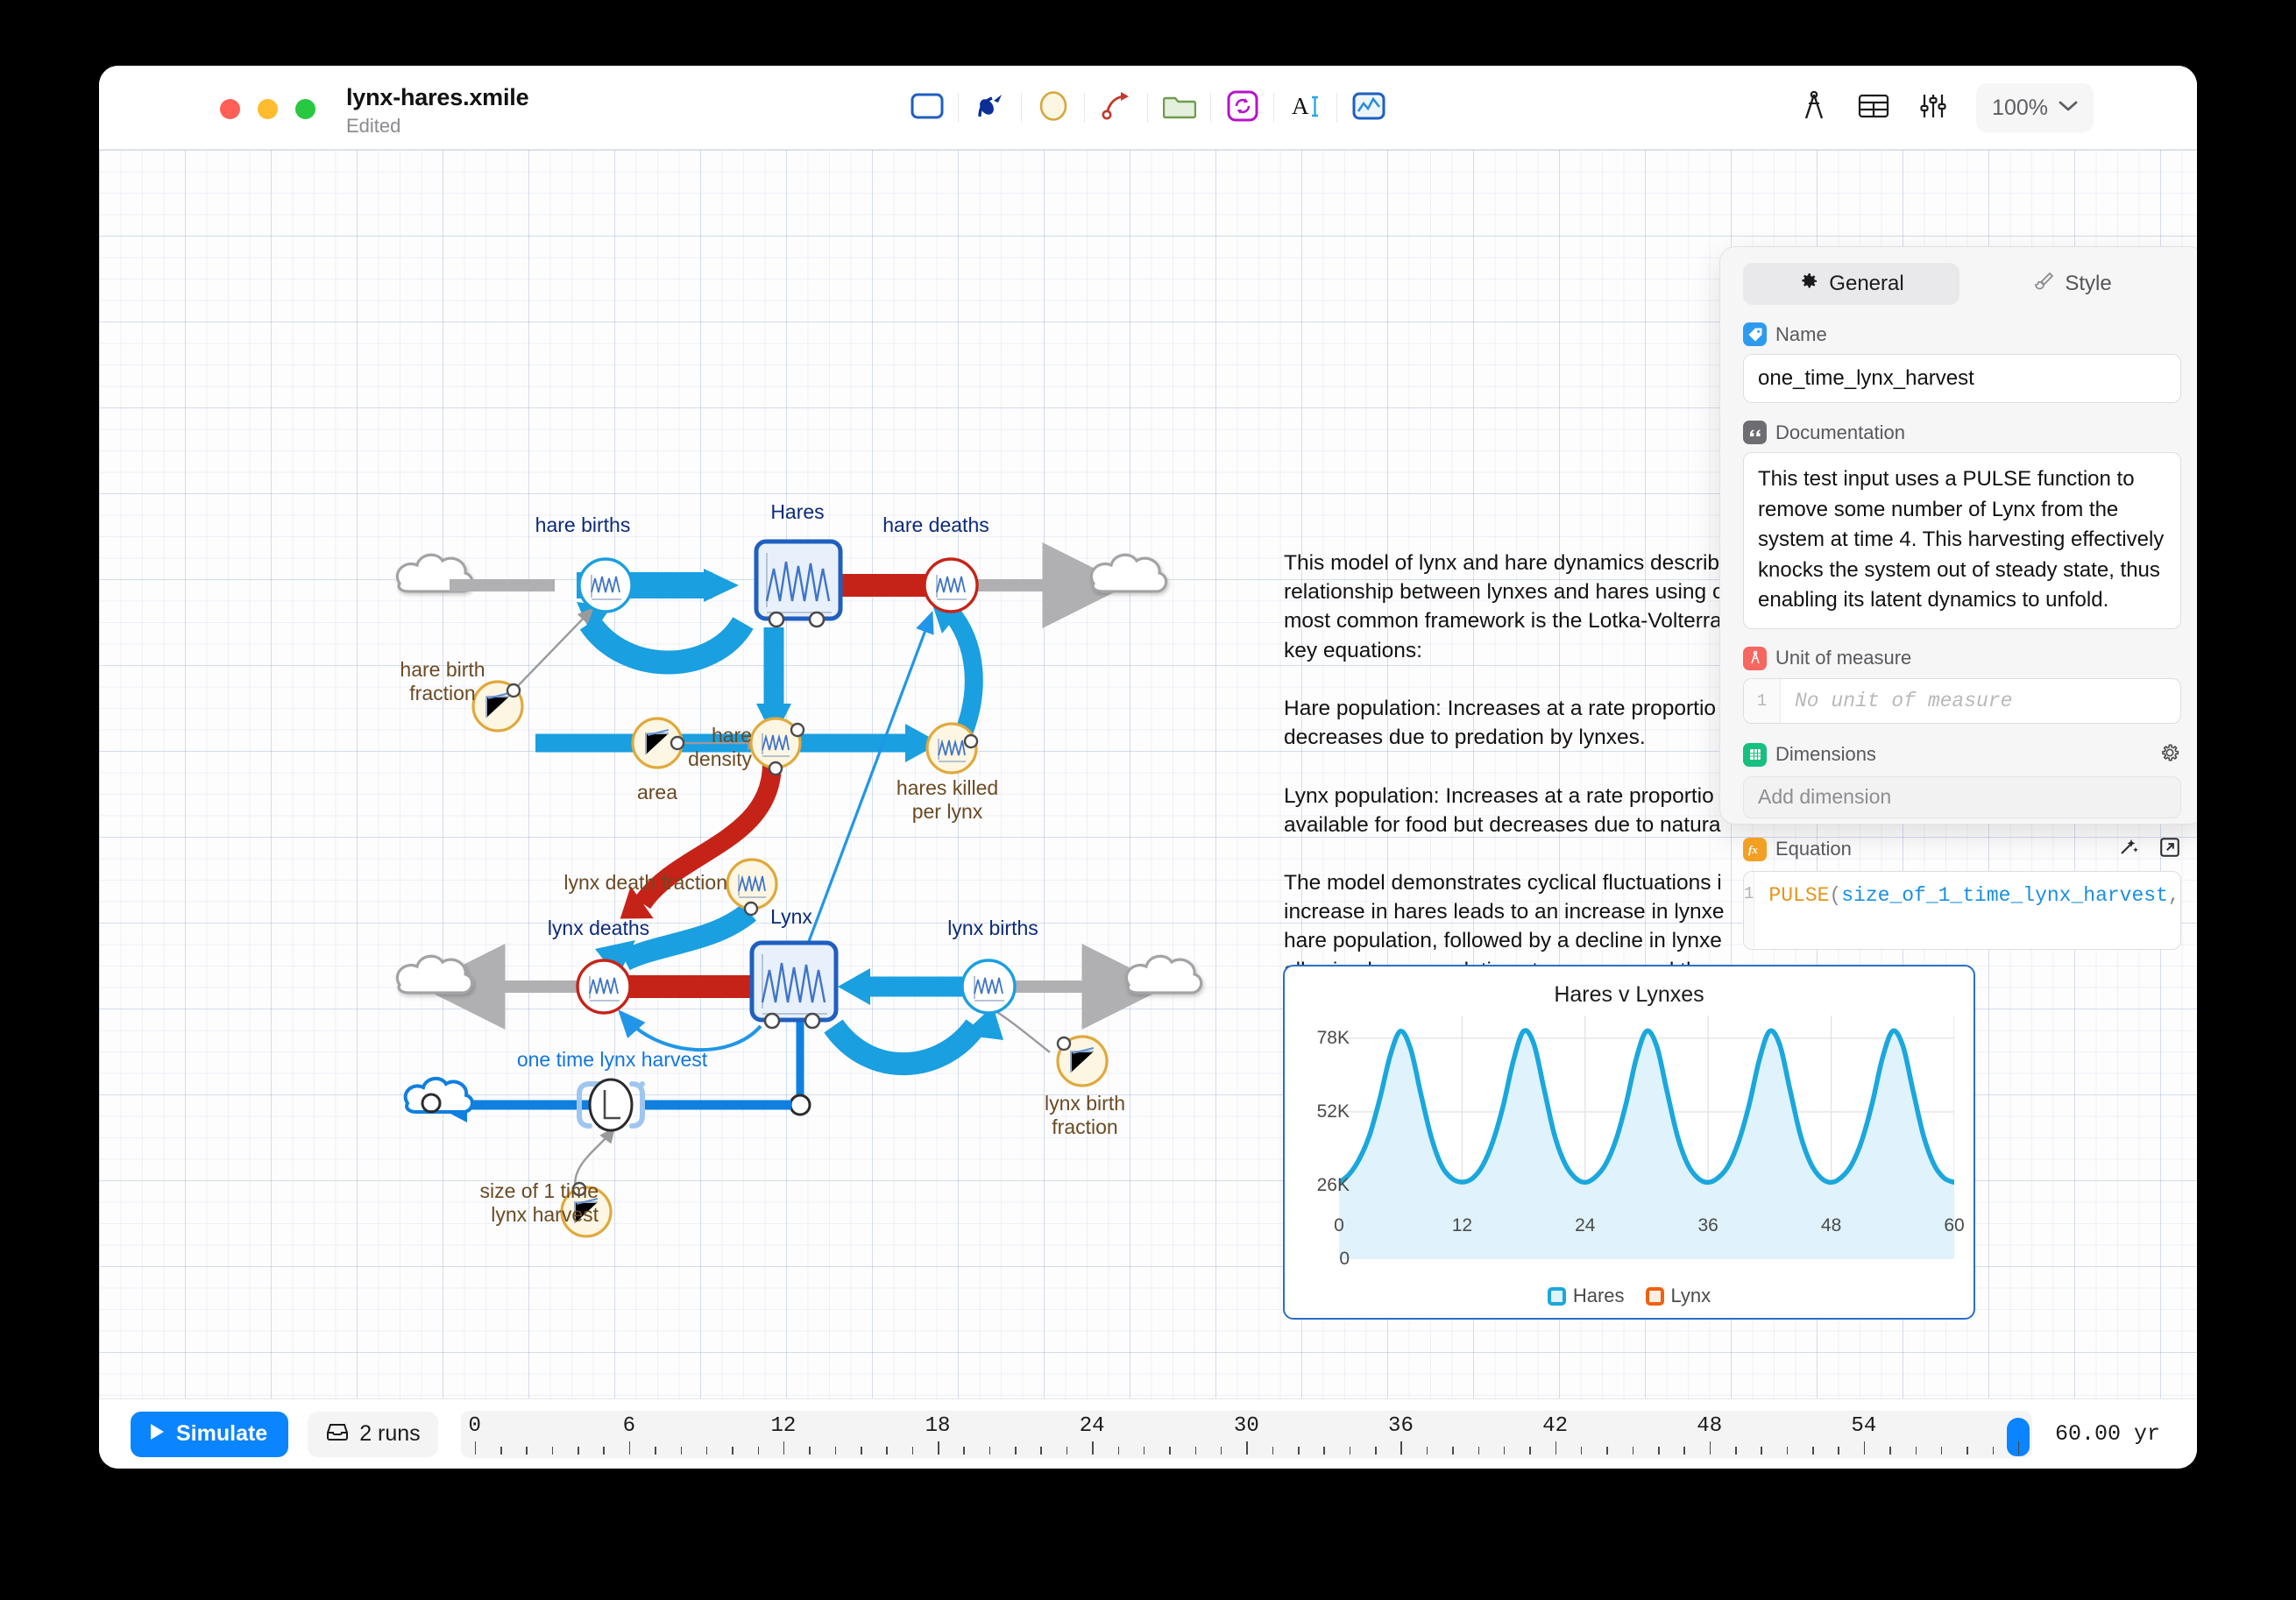 This screenshot has width=2296, height=1600. Describe the element at coordinates (305, 109) in the screenshot. I see `maximize-button` at that location.